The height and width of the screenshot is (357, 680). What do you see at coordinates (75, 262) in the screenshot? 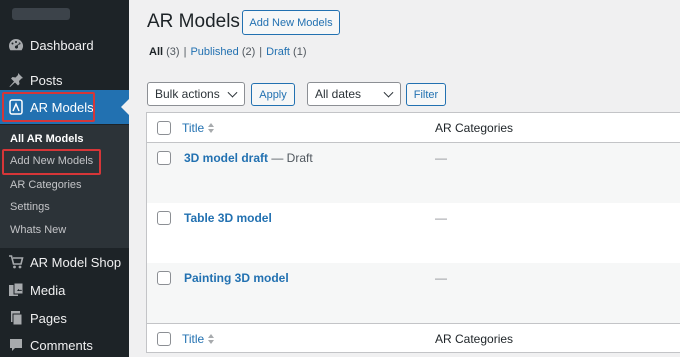
I see `sidebar-item-label: AR Model Shop` at bounding box center [75, 262].